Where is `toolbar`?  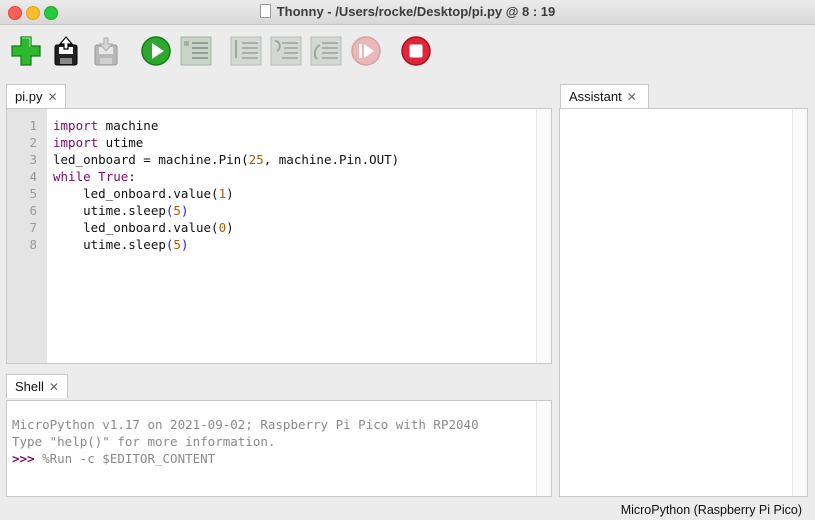
toolbar is located at coordinates (407, 51).